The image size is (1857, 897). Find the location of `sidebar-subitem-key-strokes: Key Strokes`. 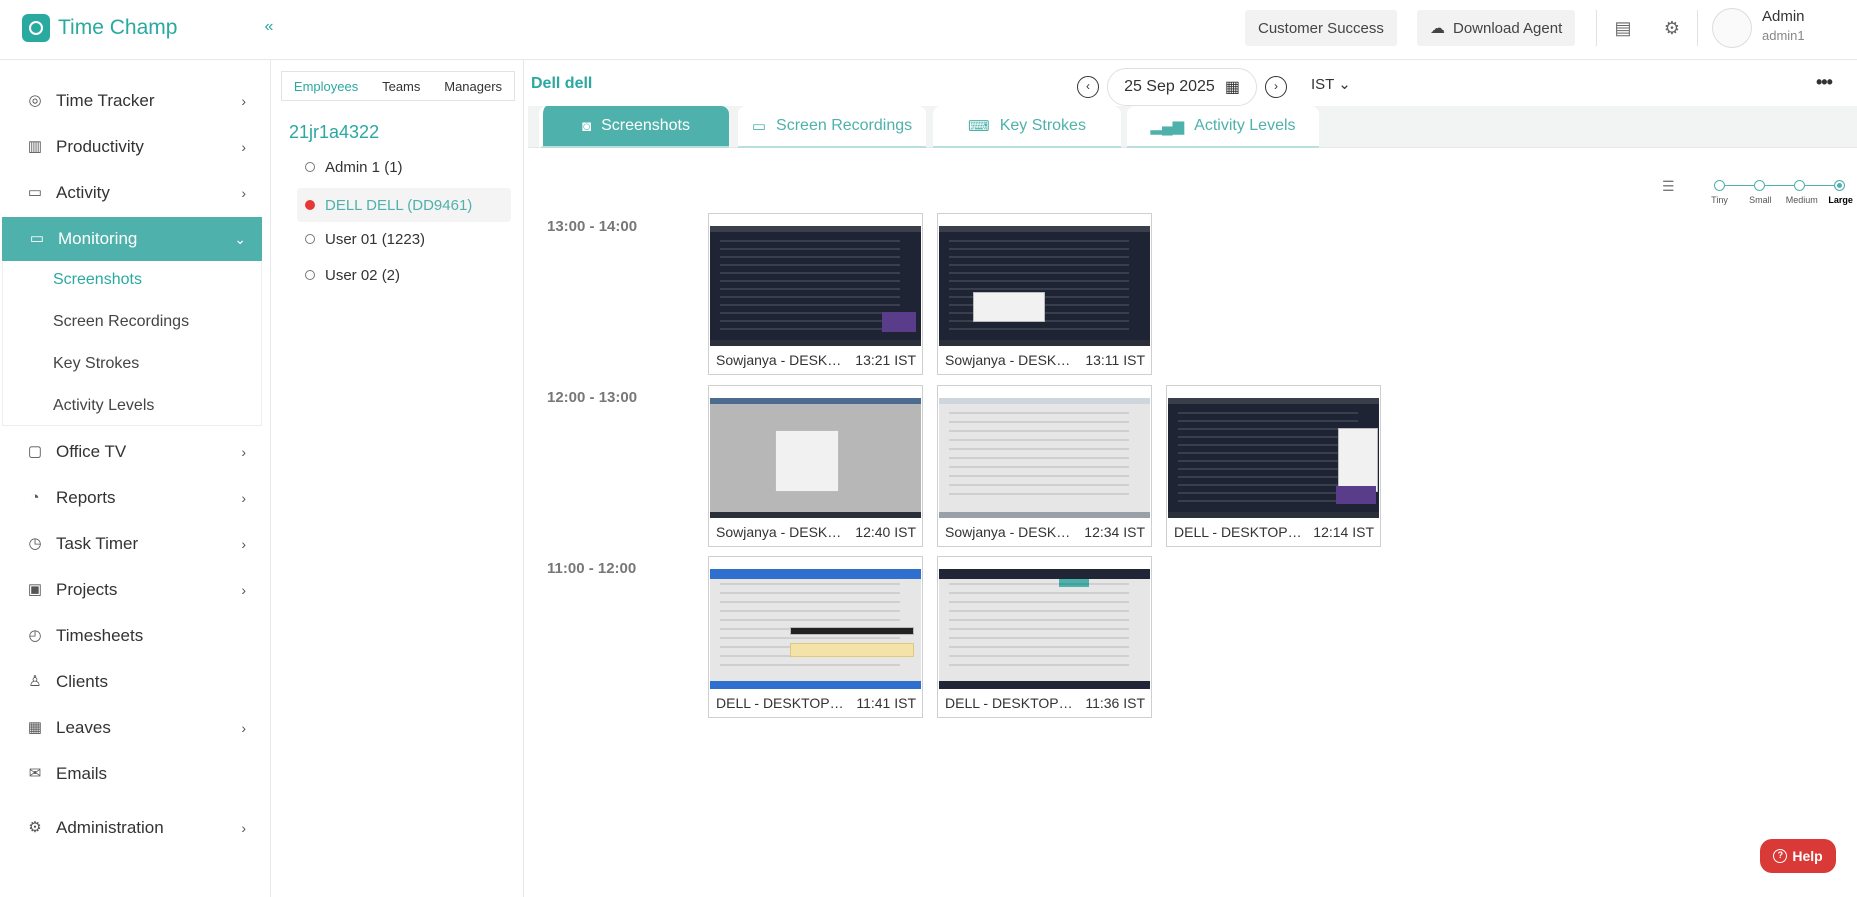

sidebar-subitem-key-strokes: Key Strokes is located at coordinates (96, 364).